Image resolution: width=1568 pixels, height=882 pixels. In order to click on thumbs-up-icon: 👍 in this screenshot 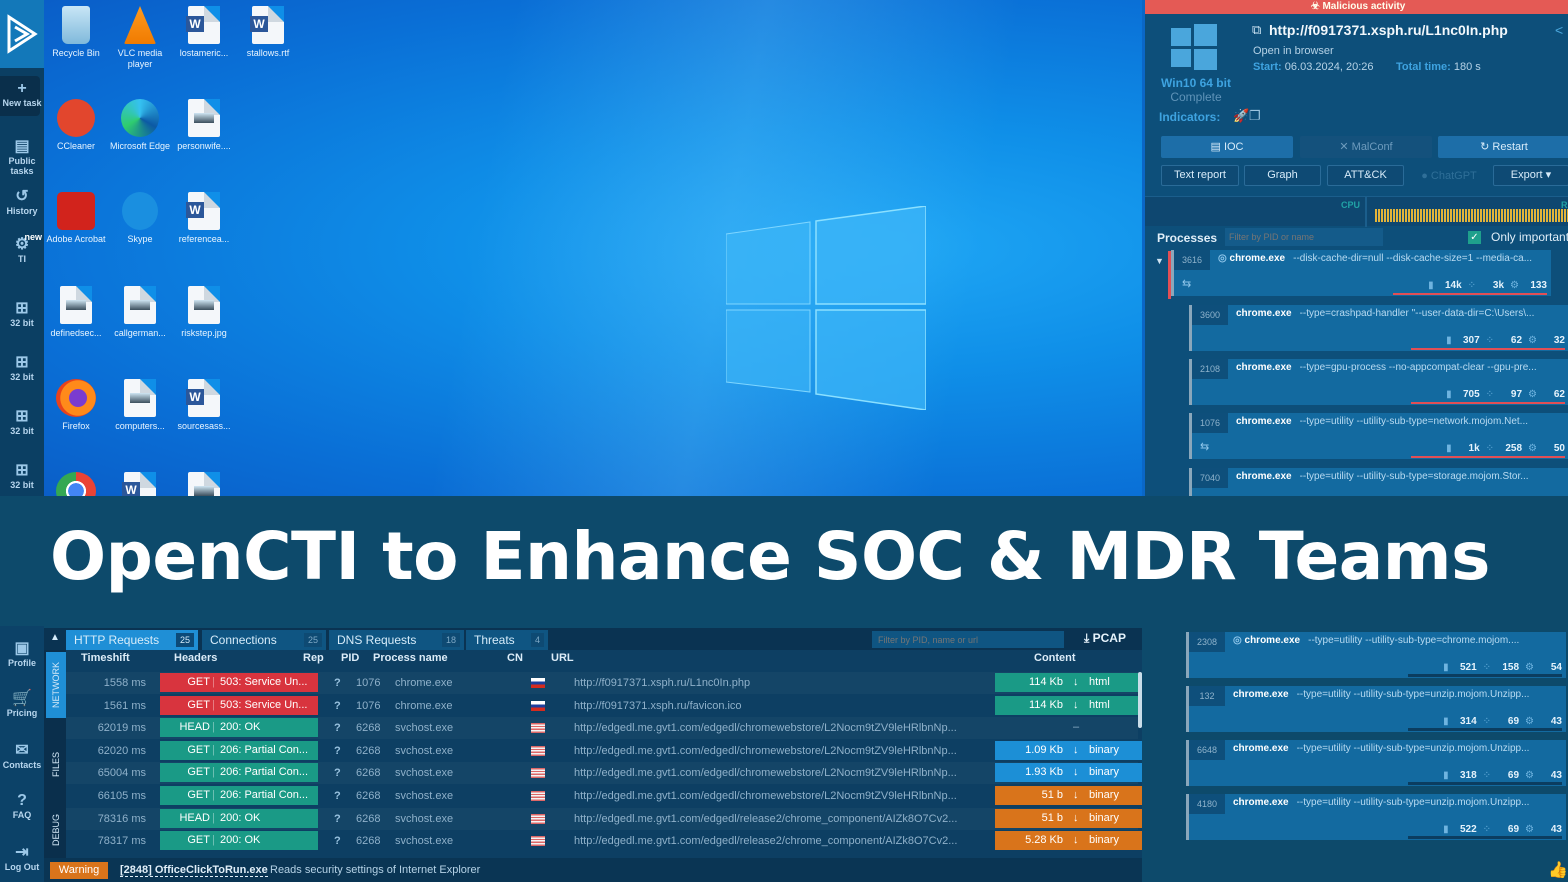, I will do `click(1558, 870)`.